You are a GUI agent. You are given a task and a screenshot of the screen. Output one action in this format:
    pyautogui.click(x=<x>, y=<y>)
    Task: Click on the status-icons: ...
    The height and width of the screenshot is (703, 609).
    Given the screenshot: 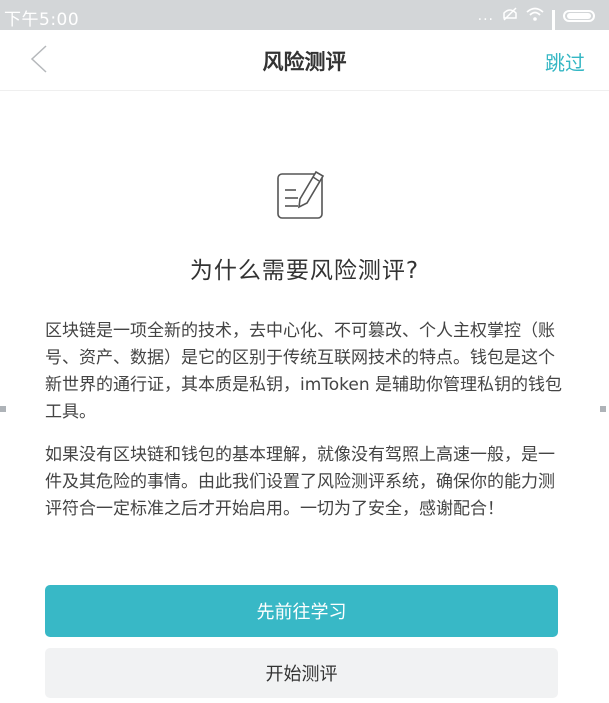 What is the action you would take?
    pyautogui.click(x=536, y=23)
    